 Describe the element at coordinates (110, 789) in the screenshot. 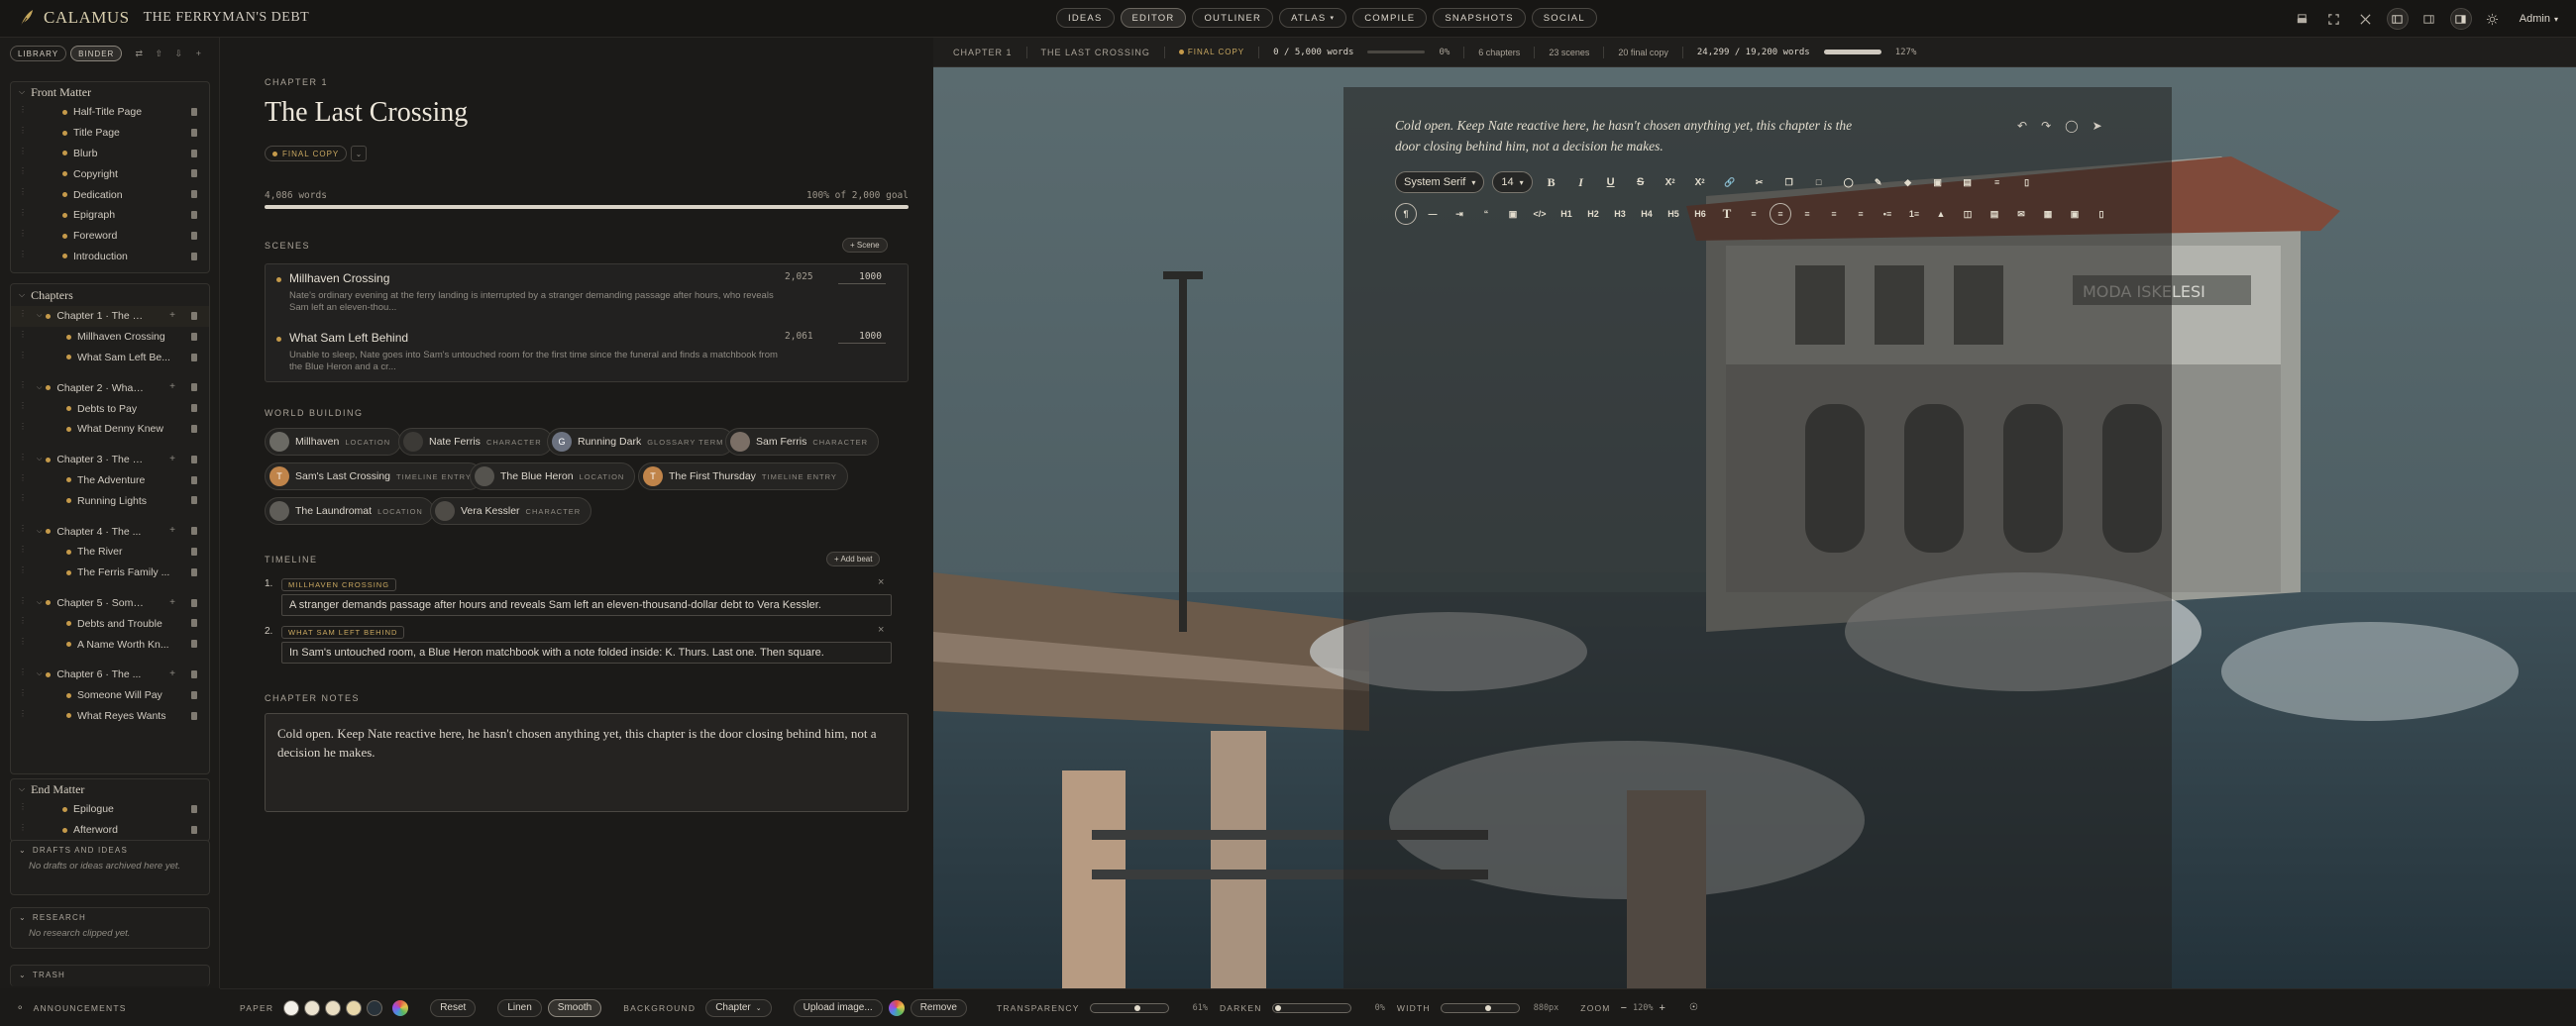

I see `end-matter-header: ⌵ End Matter` at that location.